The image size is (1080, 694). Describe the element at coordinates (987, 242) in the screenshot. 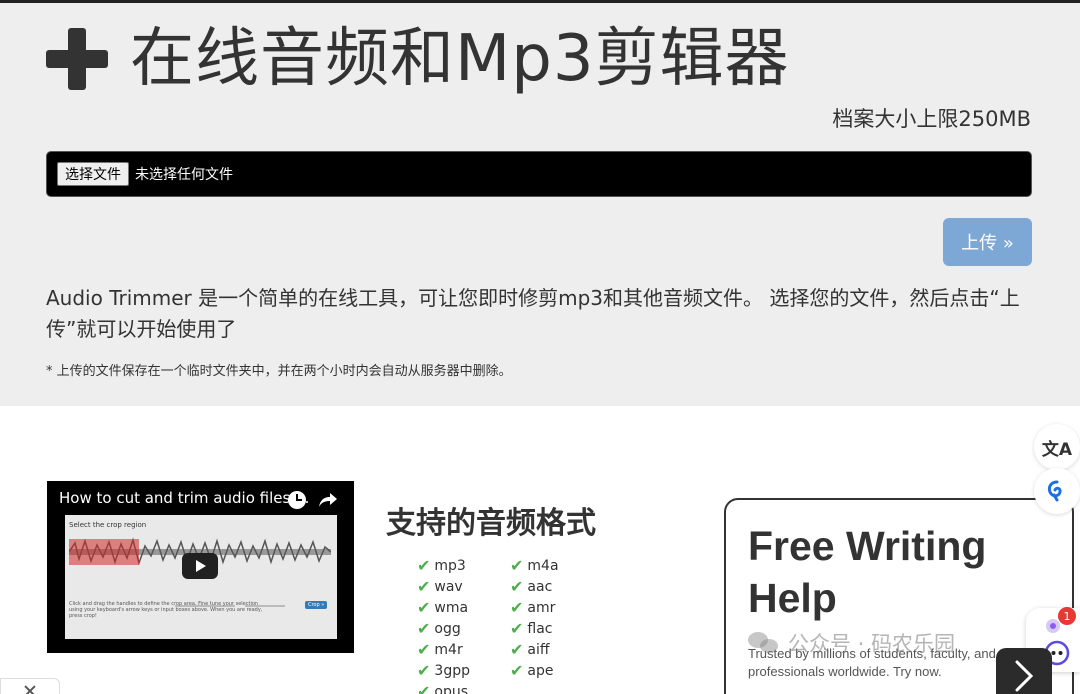

I see `upload-button: 上传 »` at that location.